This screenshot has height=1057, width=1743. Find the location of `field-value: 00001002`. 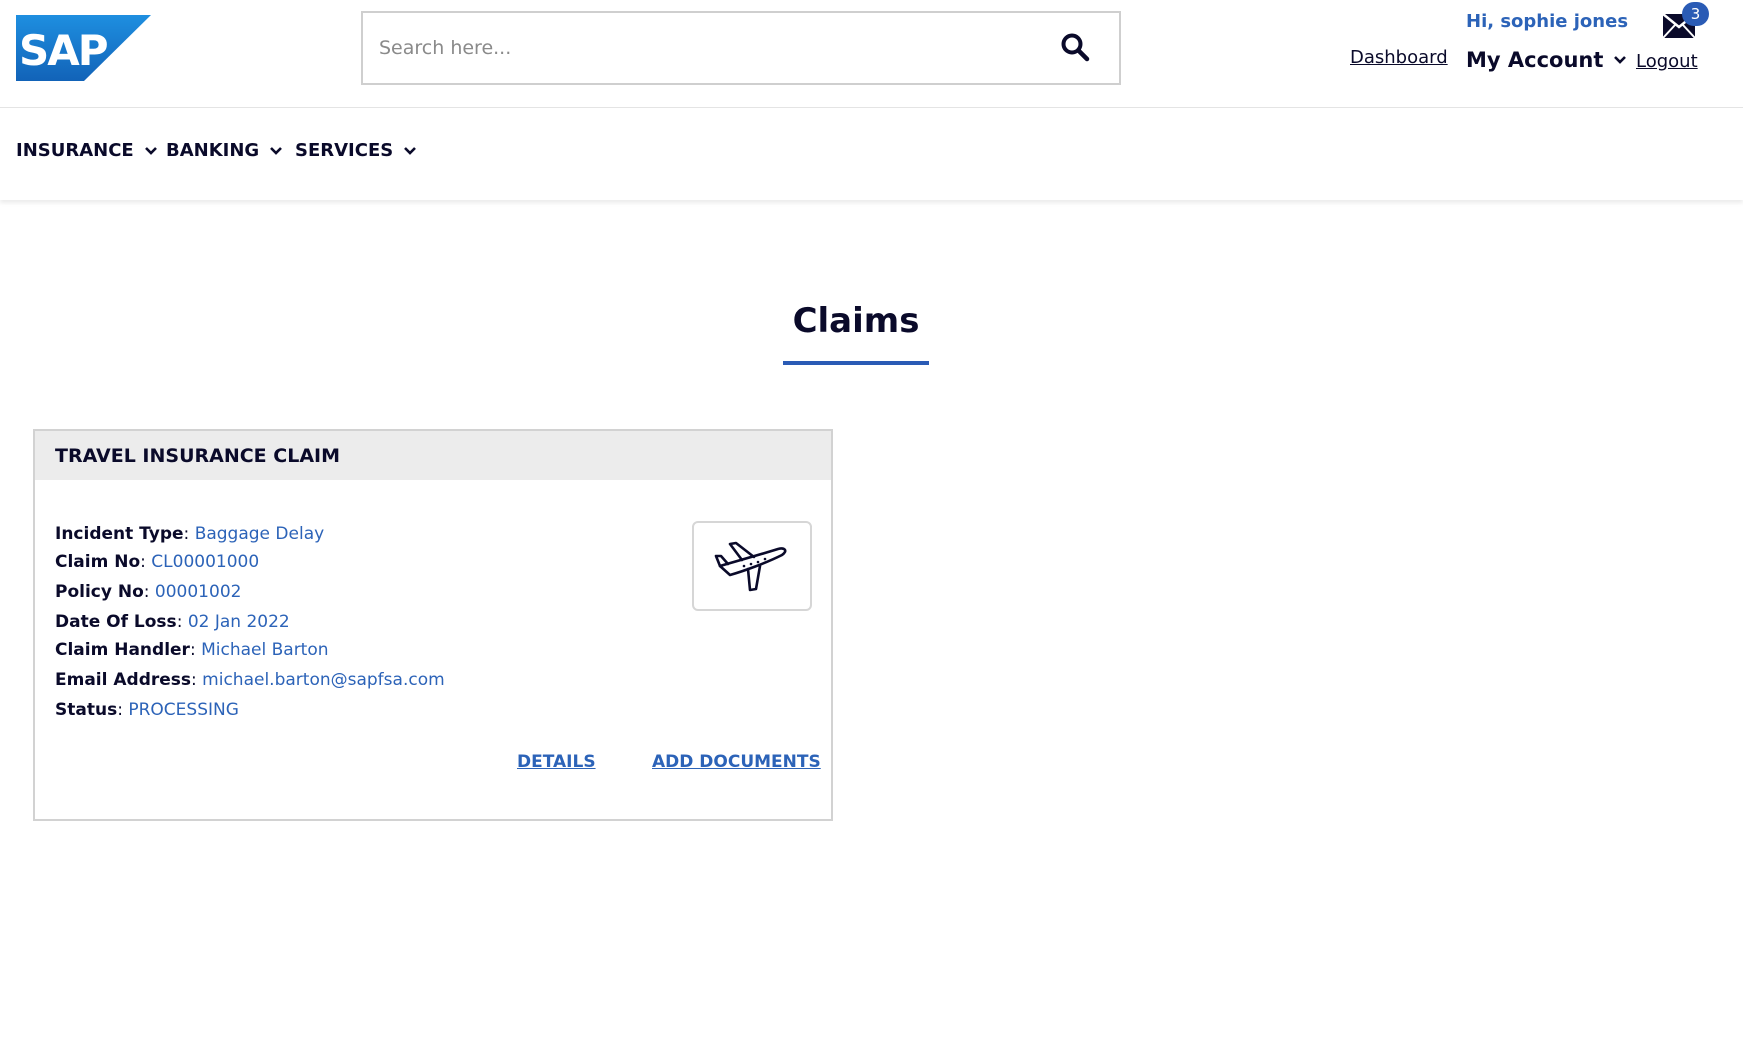

field-value: 00001002 is located at coordinates (198, 592).